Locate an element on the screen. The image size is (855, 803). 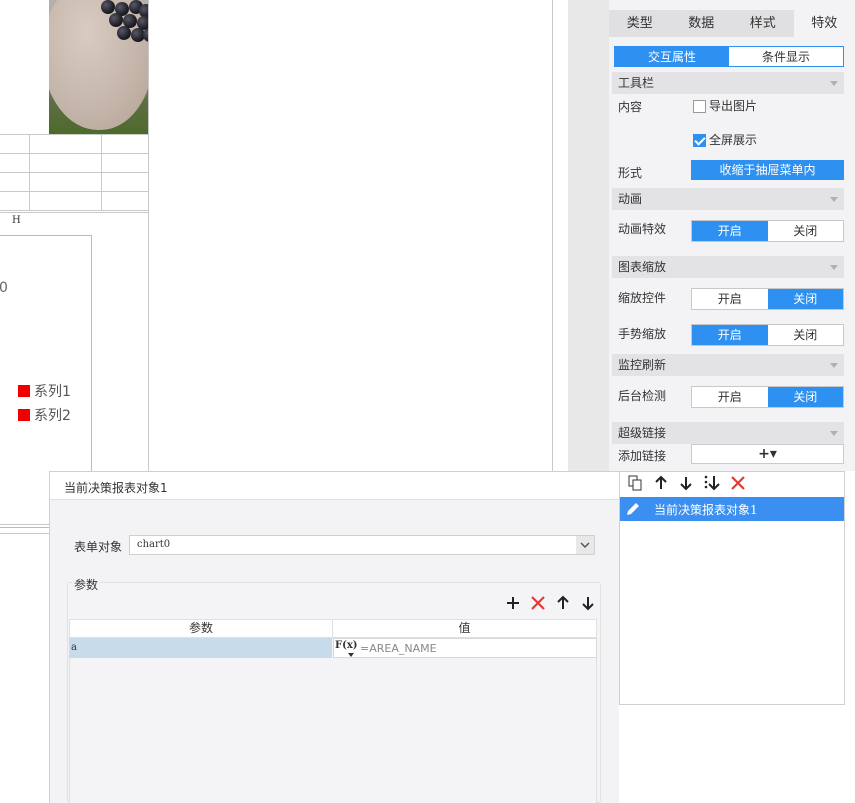
legend-item: 系列1 is located at coordinates (44, 391).